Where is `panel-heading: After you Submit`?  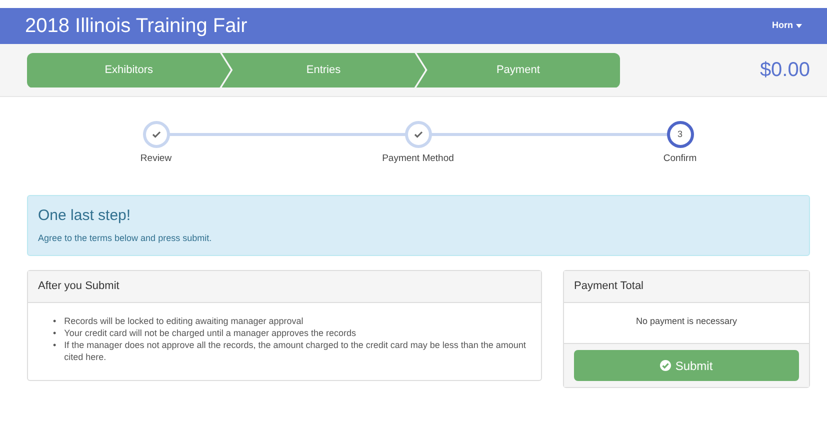
panel-heading: After you Submit is located at coordinates (284, 287).